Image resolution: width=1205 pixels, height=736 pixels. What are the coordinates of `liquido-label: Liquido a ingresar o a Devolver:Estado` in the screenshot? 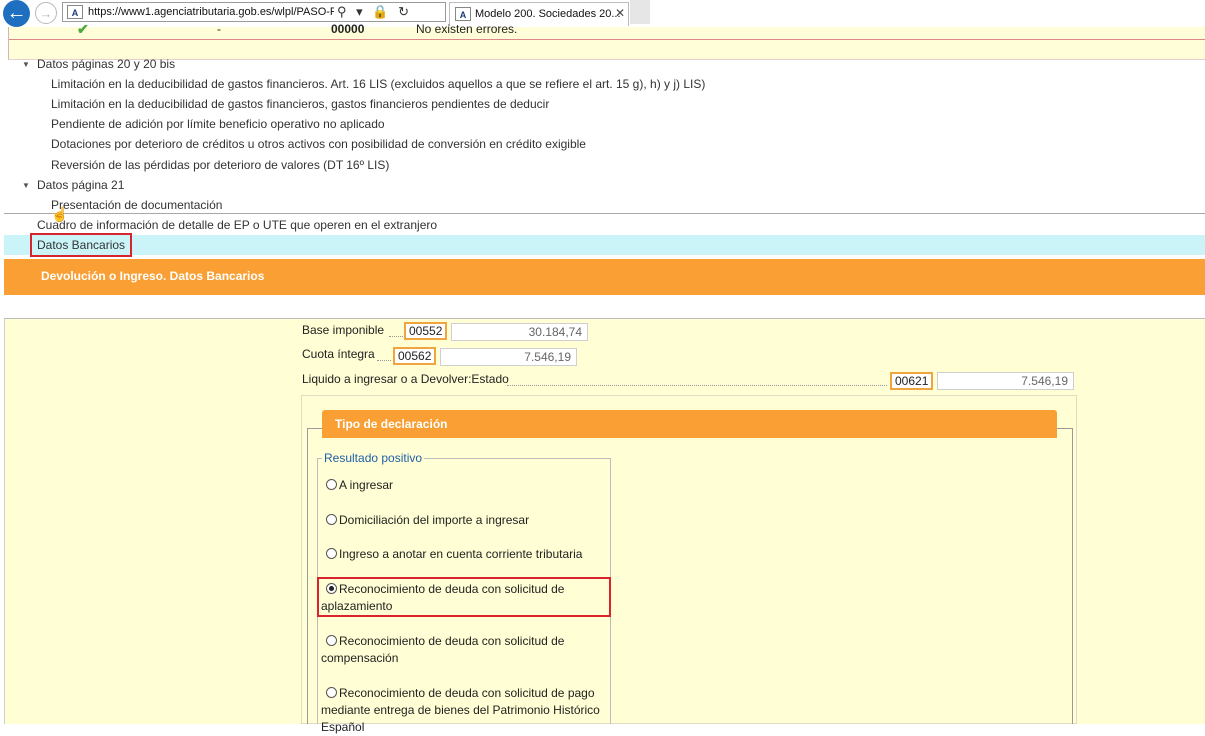 It's located at (405, 379).